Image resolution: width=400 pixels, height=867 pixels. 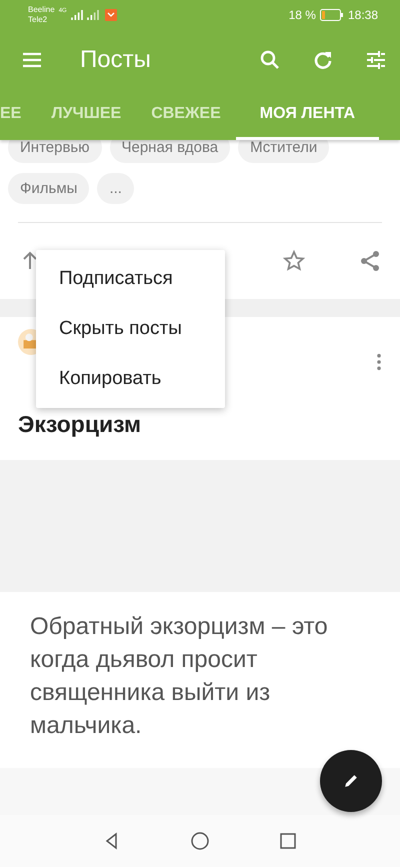 I want to click on clock: 18:38, so click(x=363, y=15).